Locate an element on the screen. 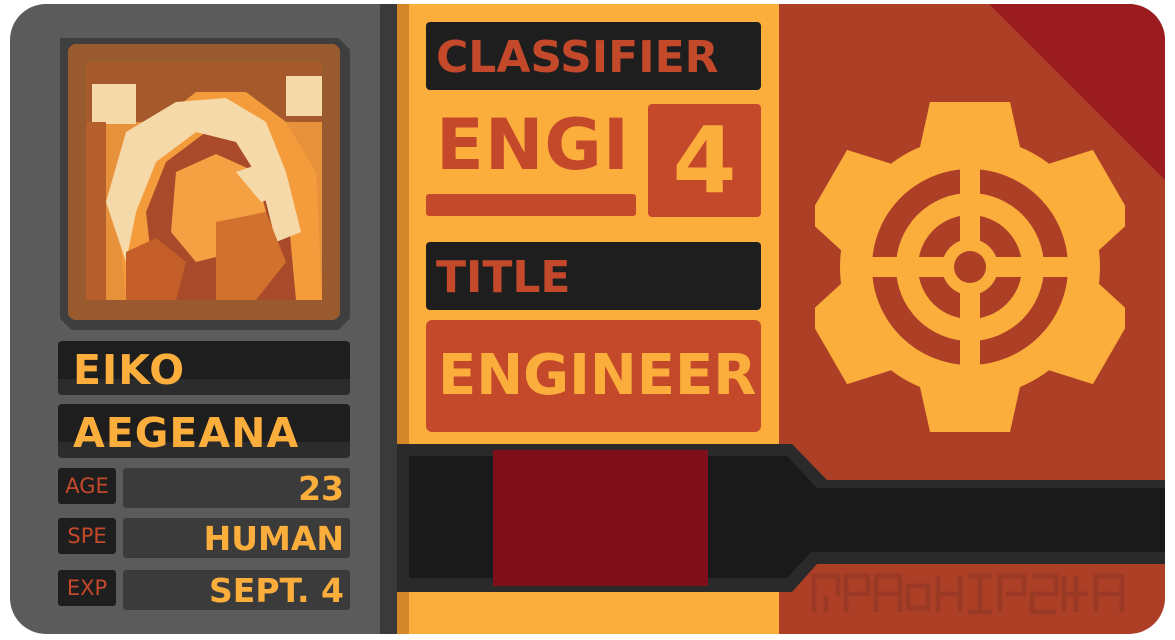 The height and width of the screenshot is (640, 1175). classifier-code: ENGI is located at coordinates (533, 145).